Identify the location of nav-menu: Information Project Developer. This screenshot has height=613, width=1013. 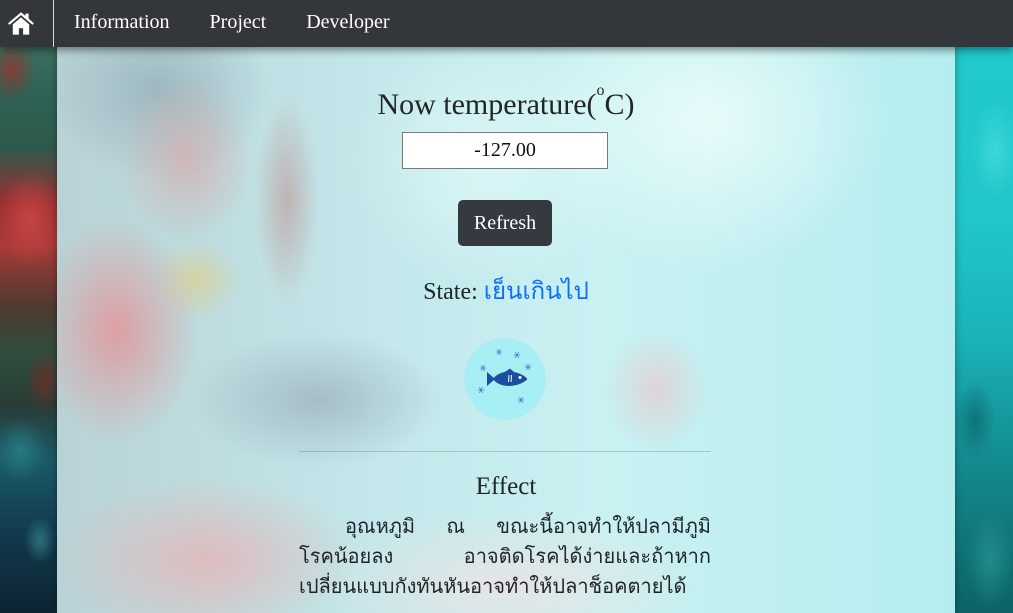
(231, 22).